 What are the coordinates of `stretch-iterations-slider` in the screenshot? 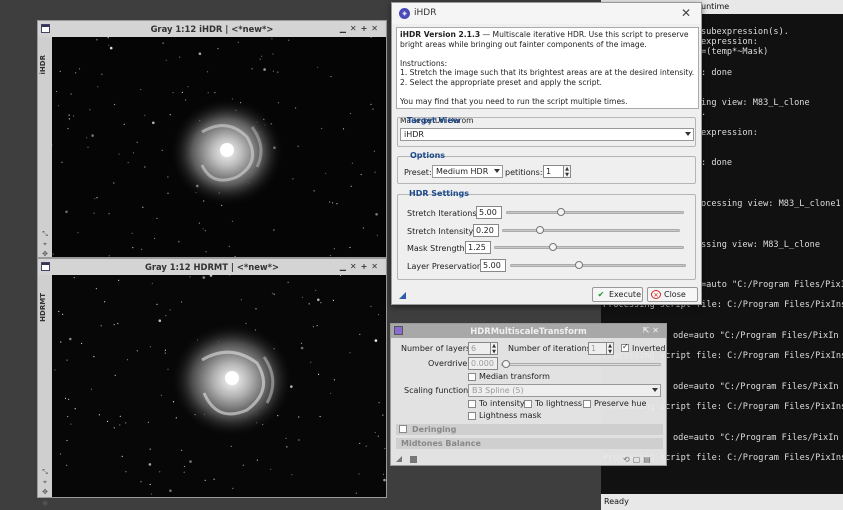 It's located at (595, 212).